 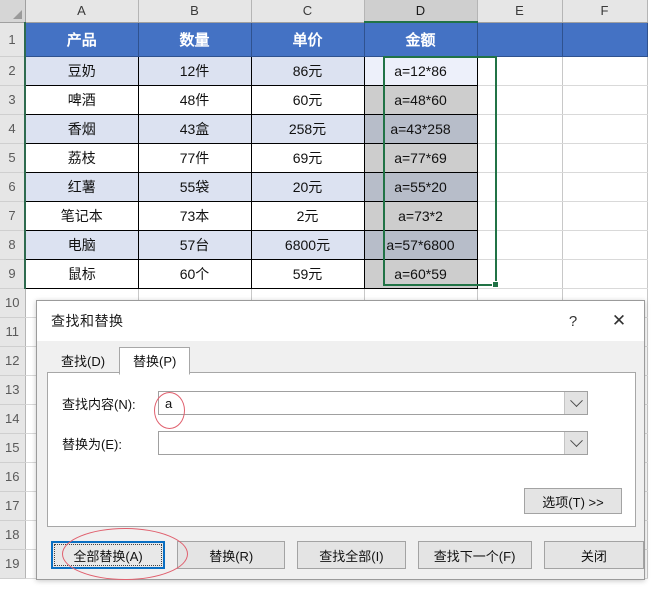 I want to click on cell-b1: 数量, so click(x=195, y=39).